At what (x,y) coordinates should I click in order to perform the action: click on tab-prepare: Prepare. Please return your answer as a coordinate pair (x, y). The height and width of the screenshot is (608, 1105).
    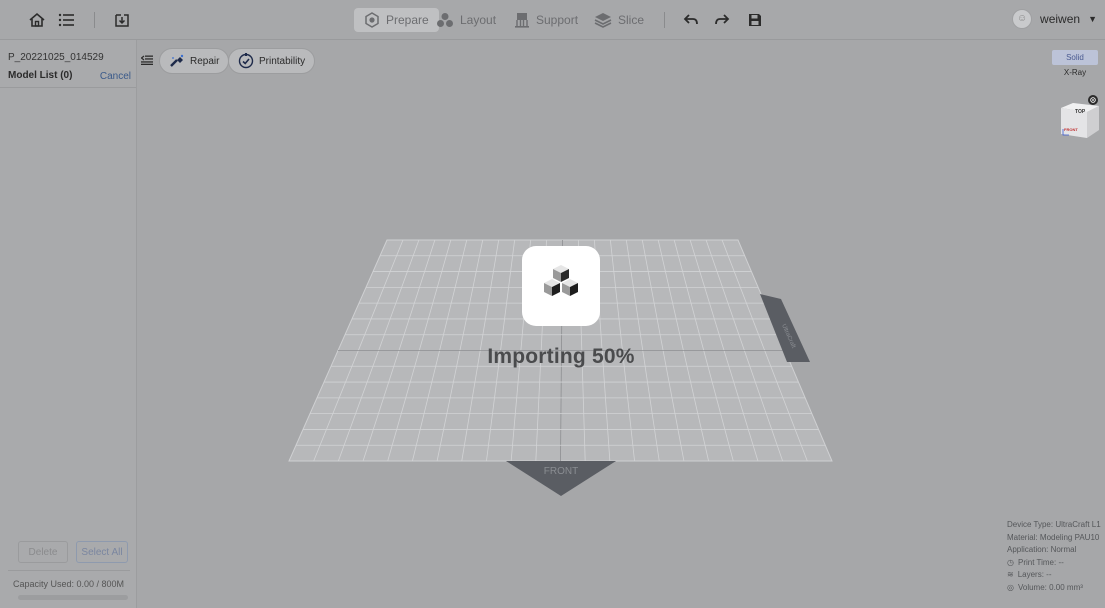
    Looking at the image, I should click on (396, 20).